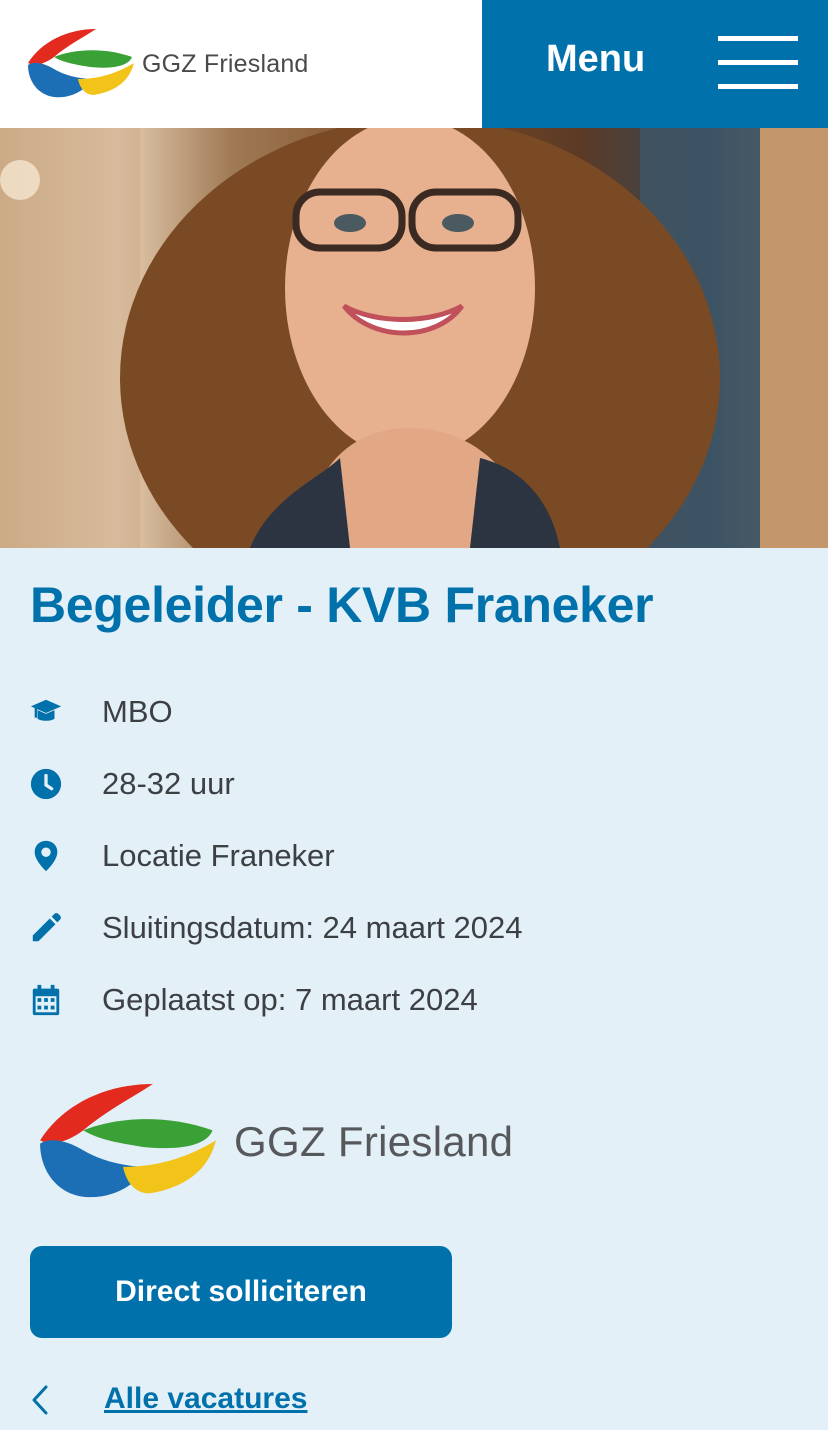  What do you see at coordinates (100, 712) in the screenshot?
I see `detail-education: MBO` at bounding box center [100, 712].